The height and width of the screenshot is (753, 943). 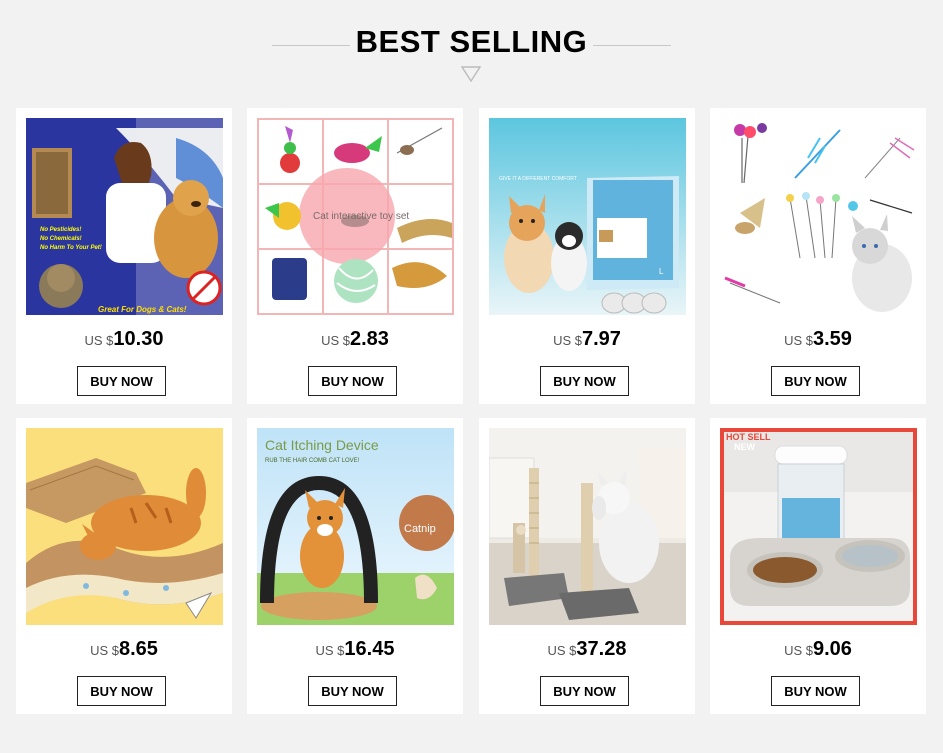 I want to click on product-card: US $3.59 BUY NOW, so click(x=818, y=256).